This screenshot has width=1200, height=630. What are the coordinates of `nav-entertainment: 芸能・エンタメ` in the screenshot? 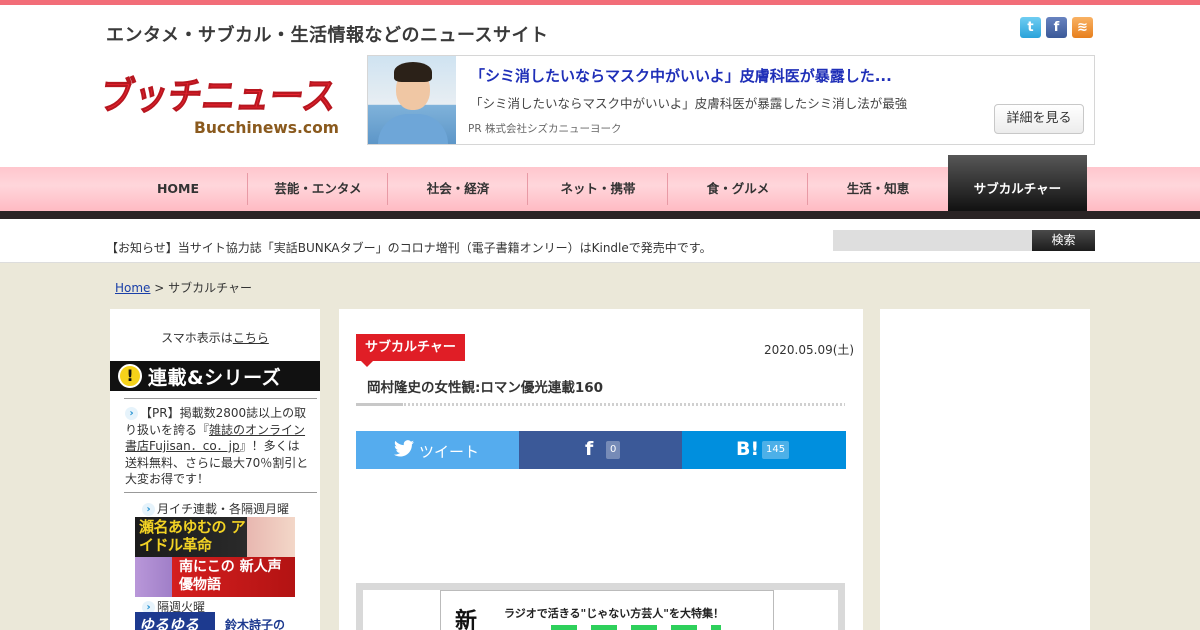 It's located at (318, 189).